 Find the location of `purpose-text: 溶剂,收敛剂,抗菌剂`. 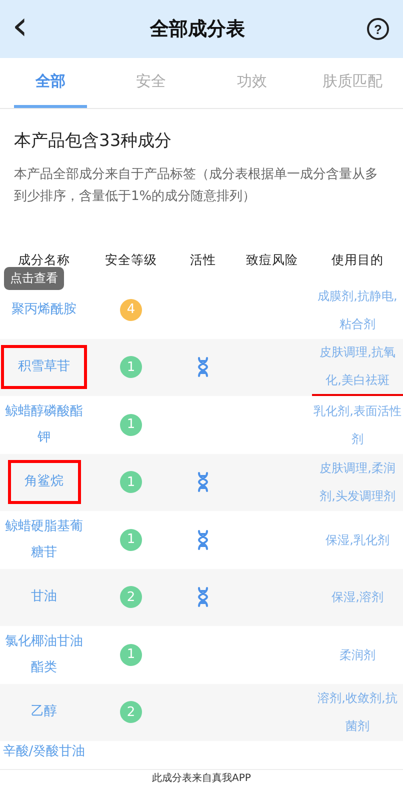

purpose-text: 溶剂,收敛剂,抗菌剂 is located at coordinates (357, 713).